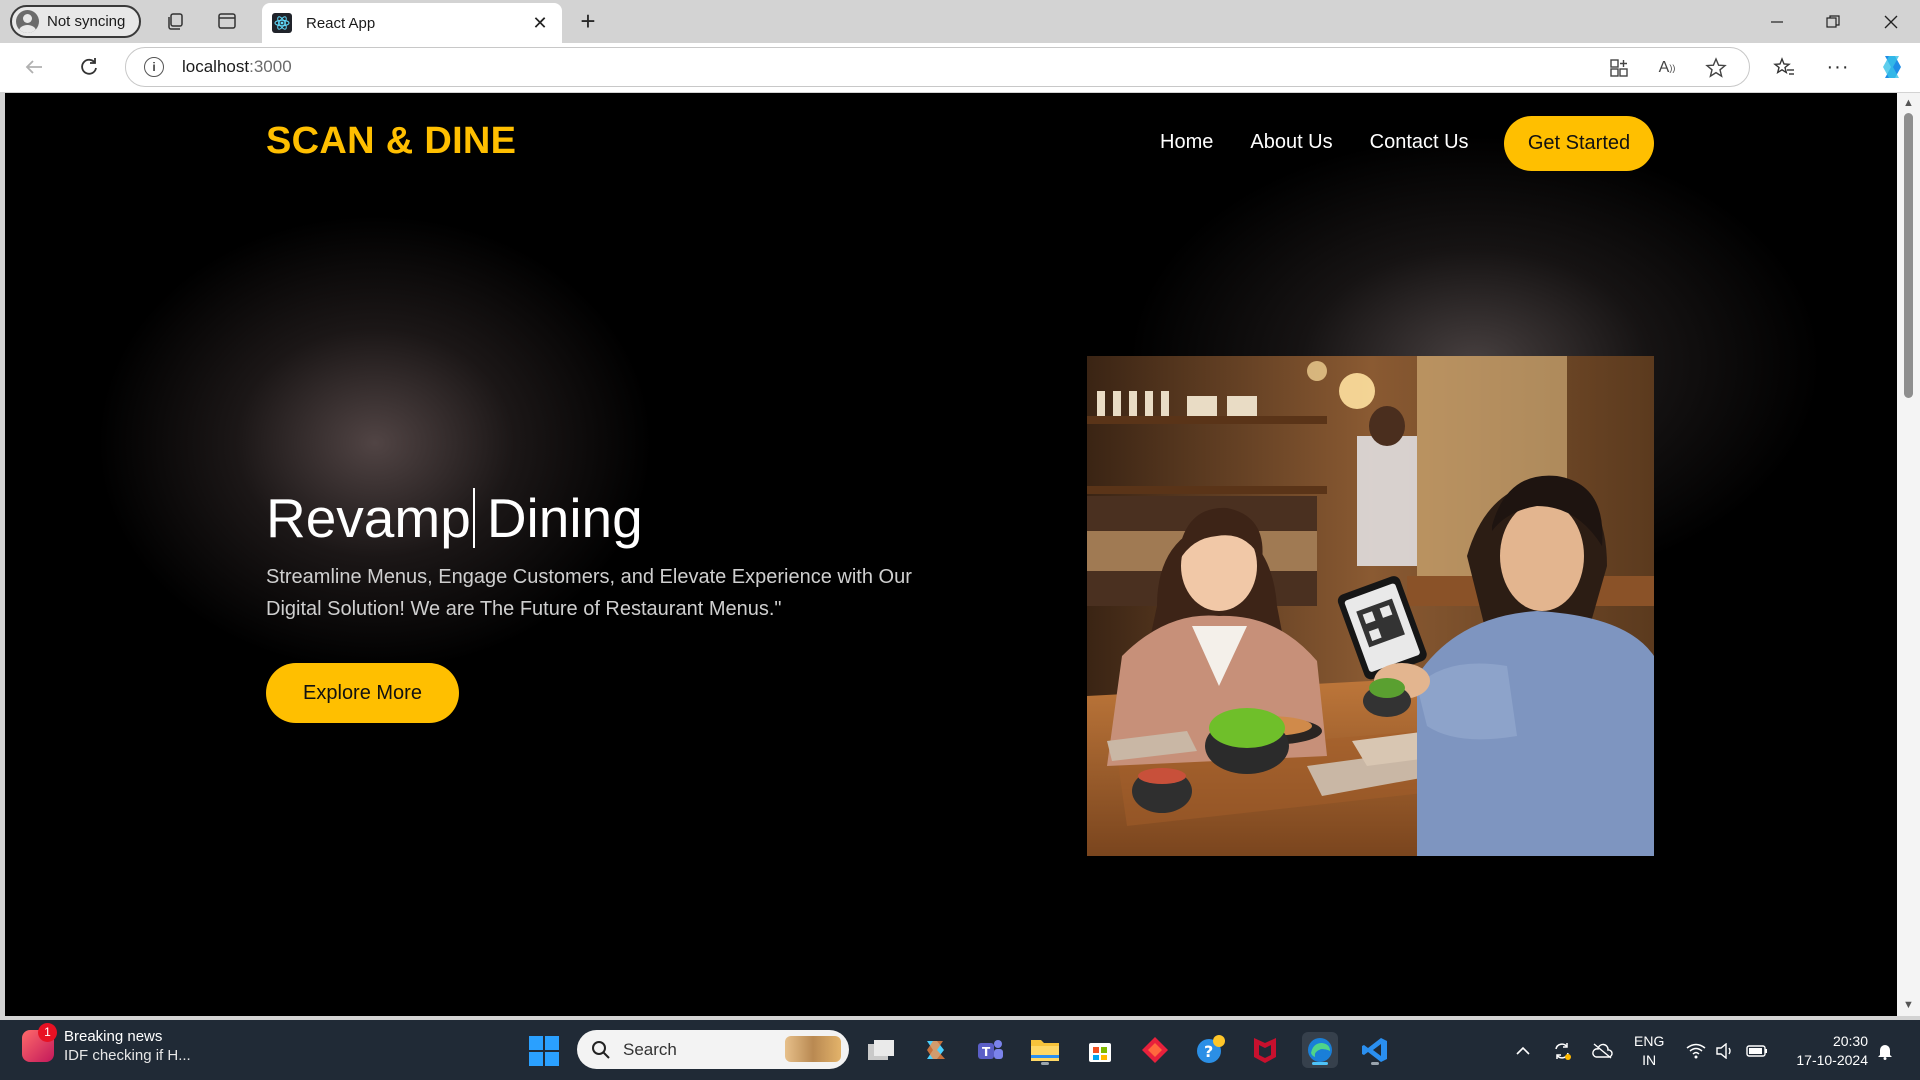 The width and height of the screenshot is (1920, 1080). What do you see at coordinates (176, 21) in the screenshot?
I see `workspaces-icon` at bounding box center [176, 21].